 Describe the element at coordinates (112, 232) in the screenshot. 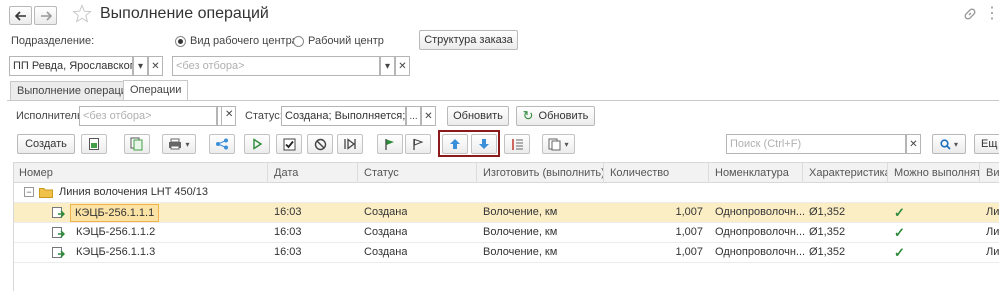

I see `row-number-cell: КЭЦБ-256.1.1.2` at that location.